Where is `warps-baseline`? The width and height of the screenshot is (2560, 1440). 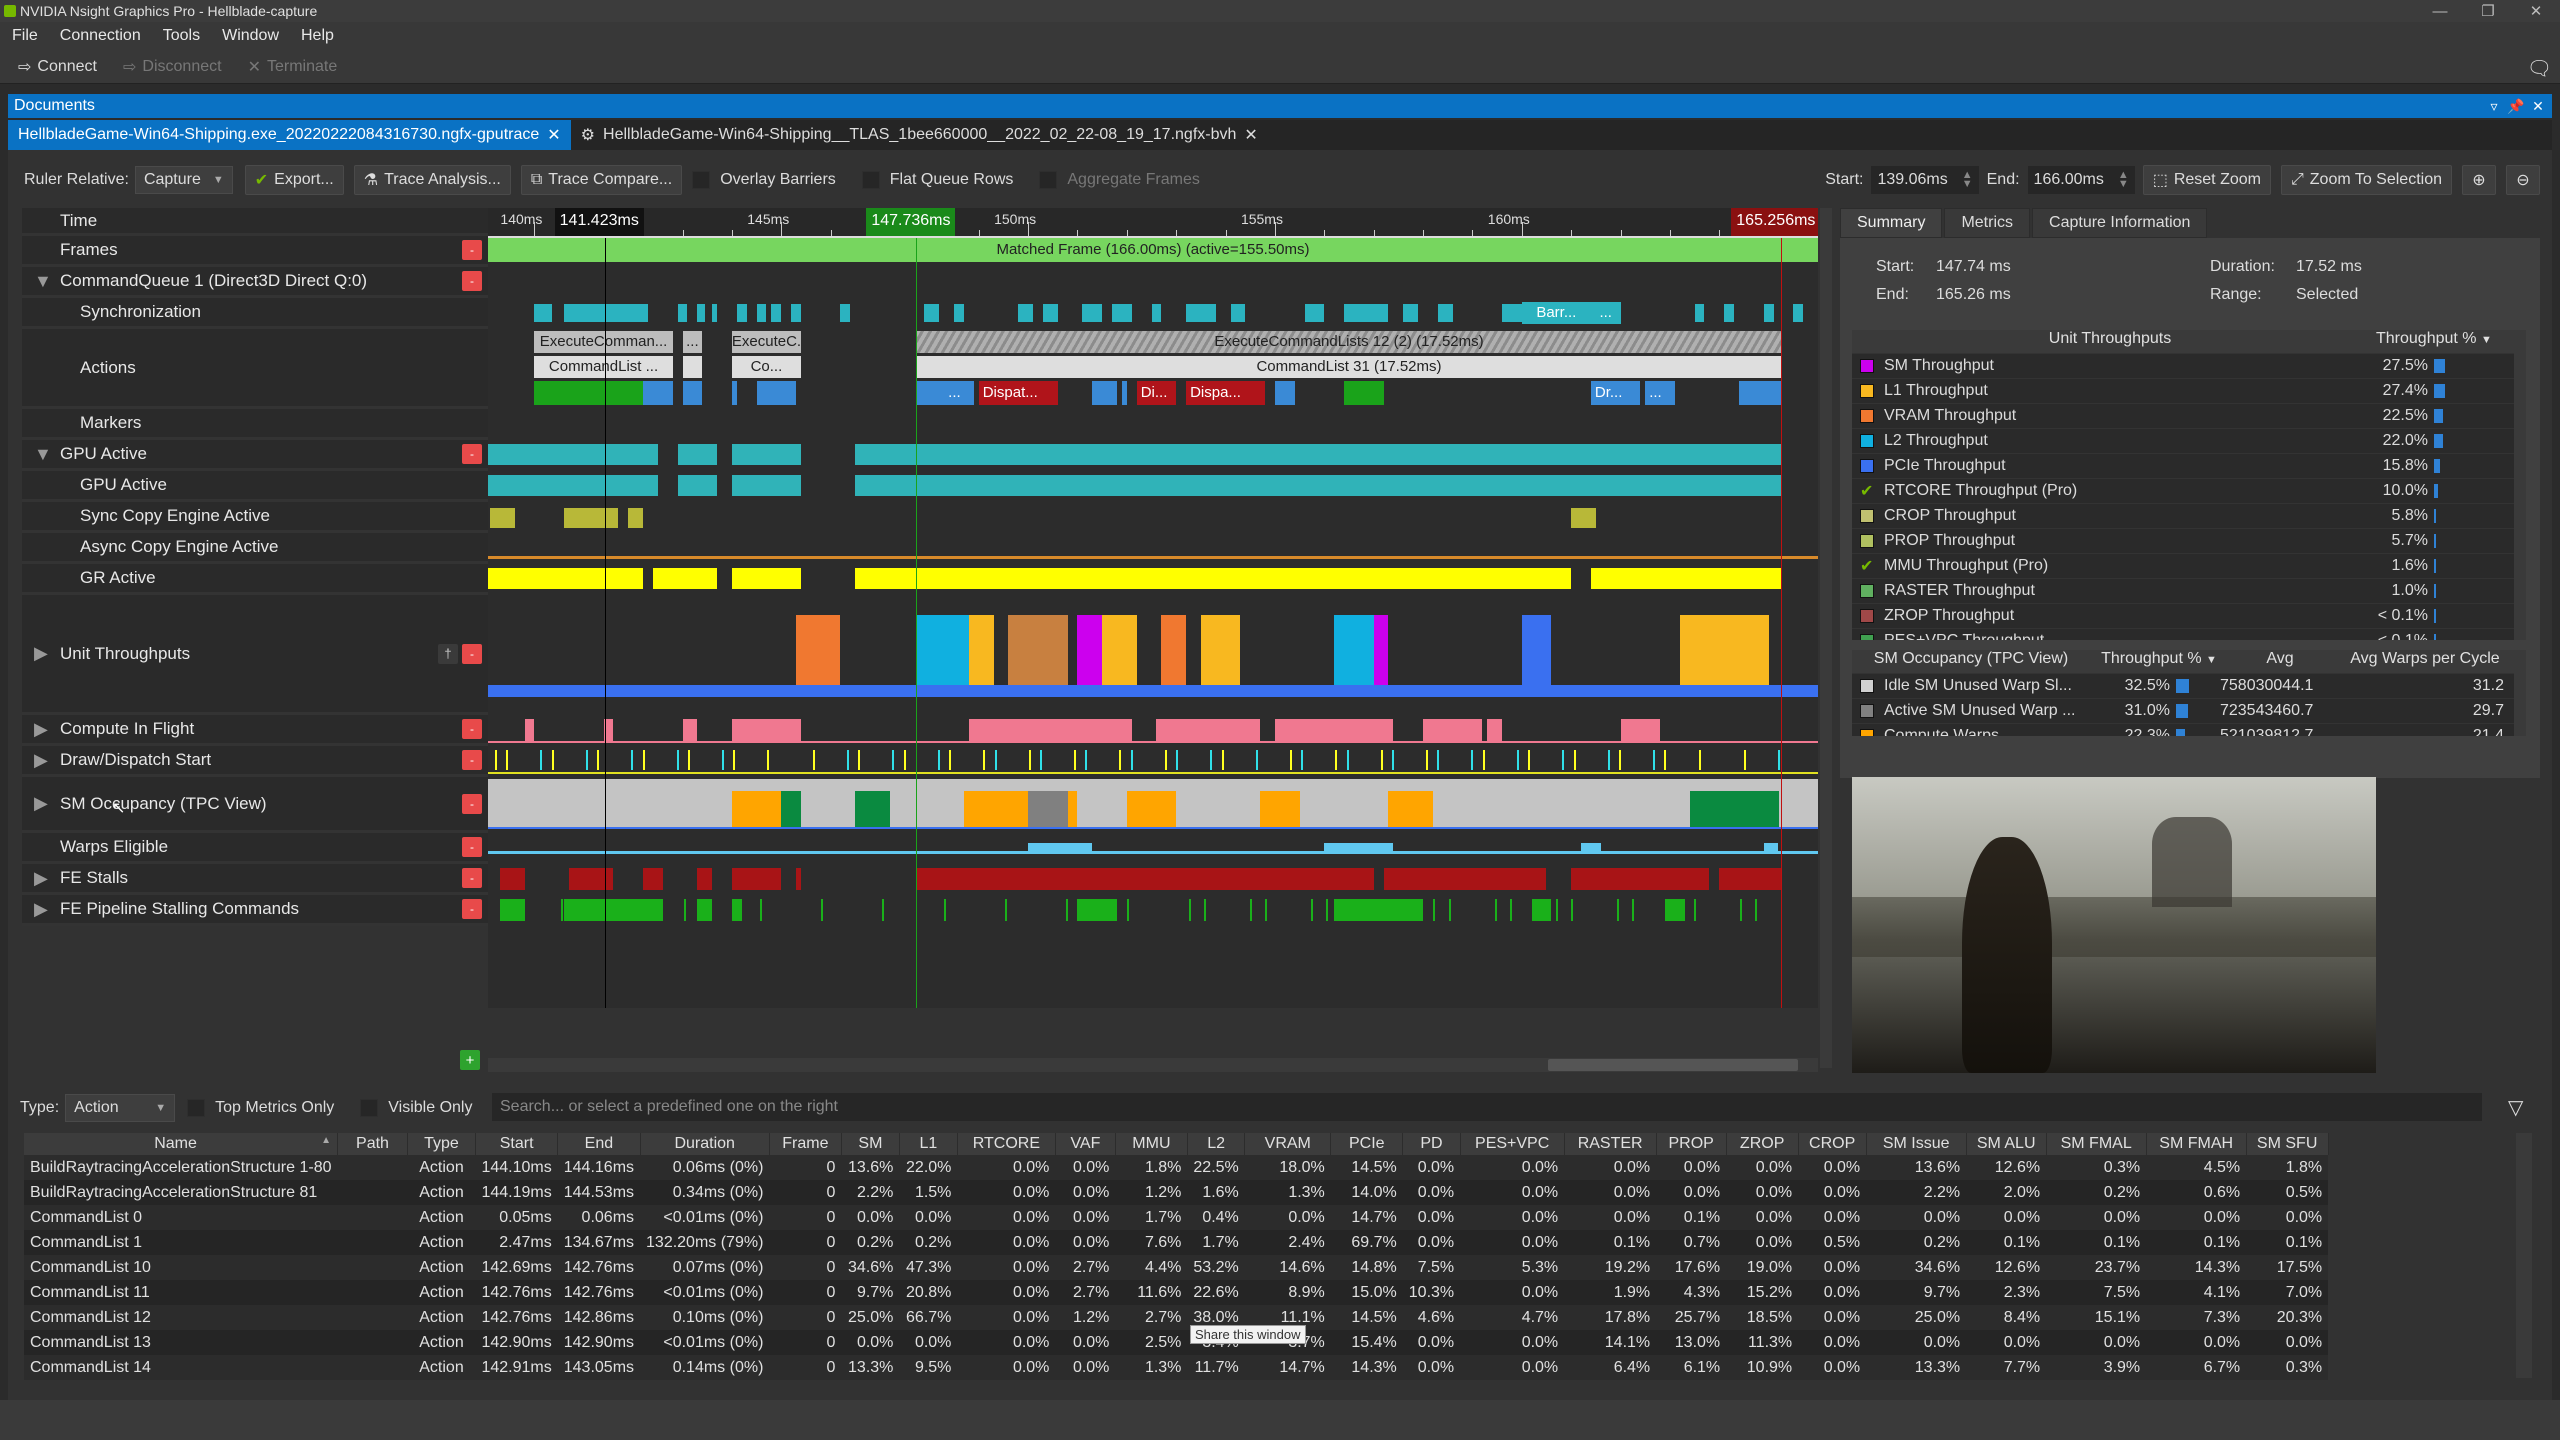 warps-baseline is located at coordinates (1153, 852).